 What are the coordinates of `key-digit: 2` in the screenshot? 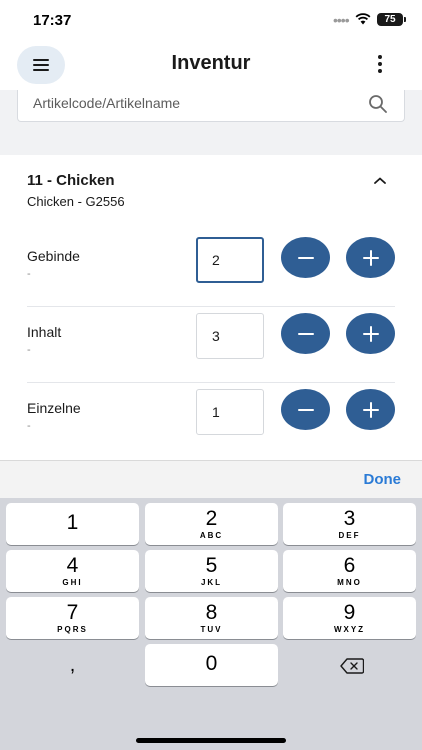 It's located at (211, 518).